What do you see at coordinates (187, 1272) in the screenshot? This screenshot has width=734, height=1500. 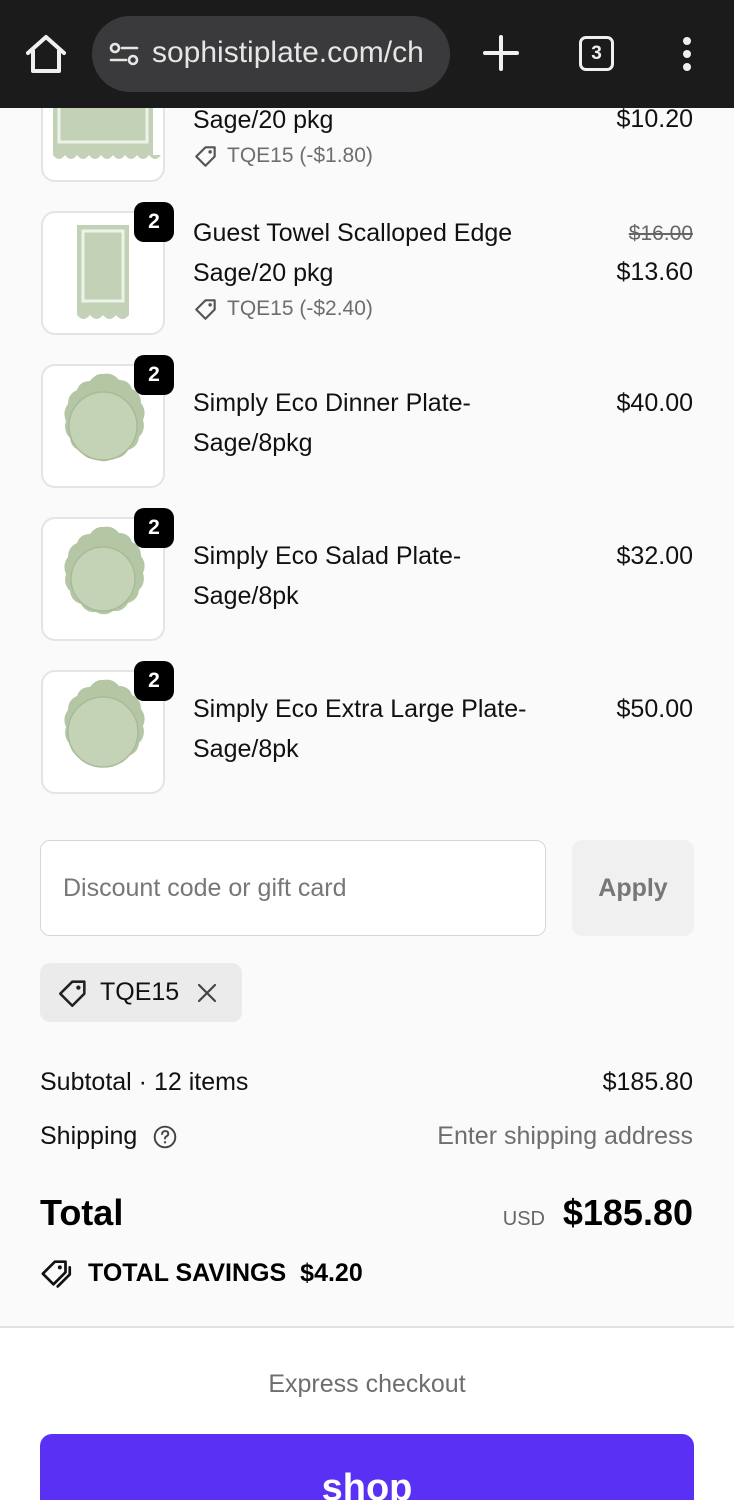 I see `savings-label: TOTAL SAVINGS` at bounding box center [187, 1272].